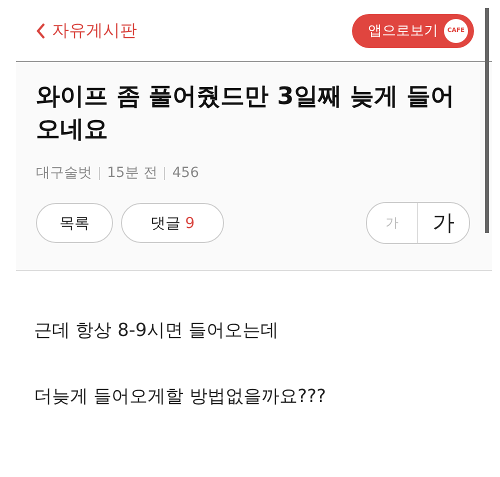 The image size is (500, 477). Describe the element at coordinates (132, 173) in the screenshot. I see `post-time: 15분 전` at that location.